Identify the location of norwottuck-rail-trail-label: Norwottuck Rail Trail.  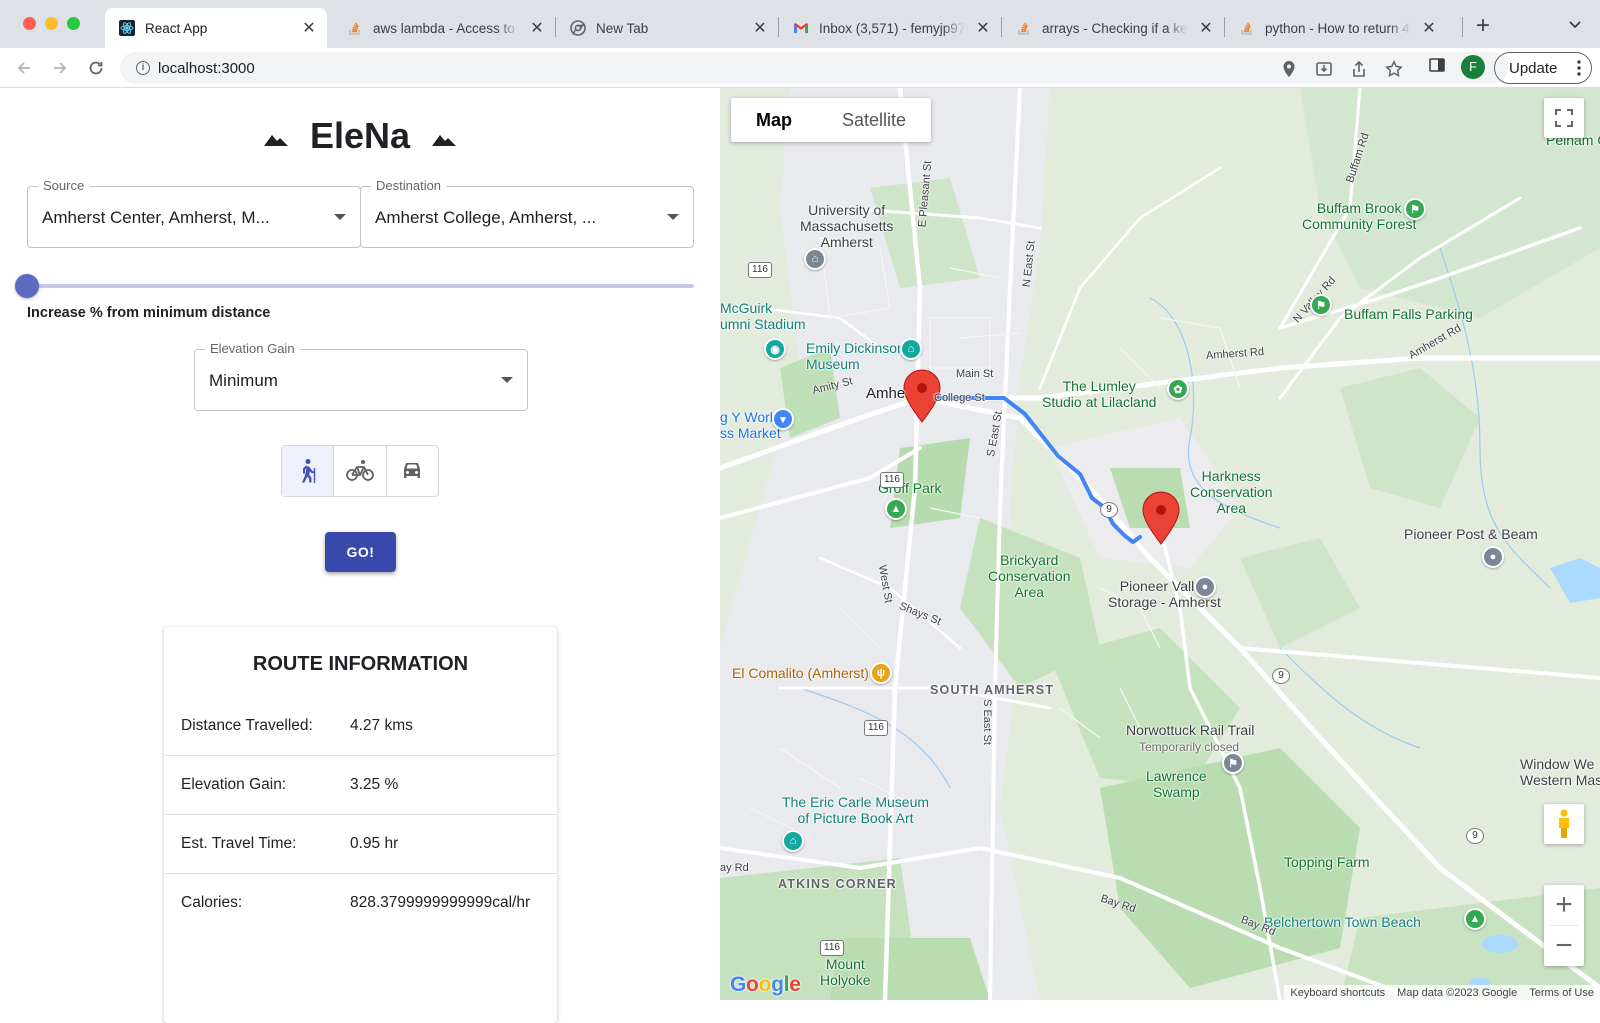
(1190, 730).